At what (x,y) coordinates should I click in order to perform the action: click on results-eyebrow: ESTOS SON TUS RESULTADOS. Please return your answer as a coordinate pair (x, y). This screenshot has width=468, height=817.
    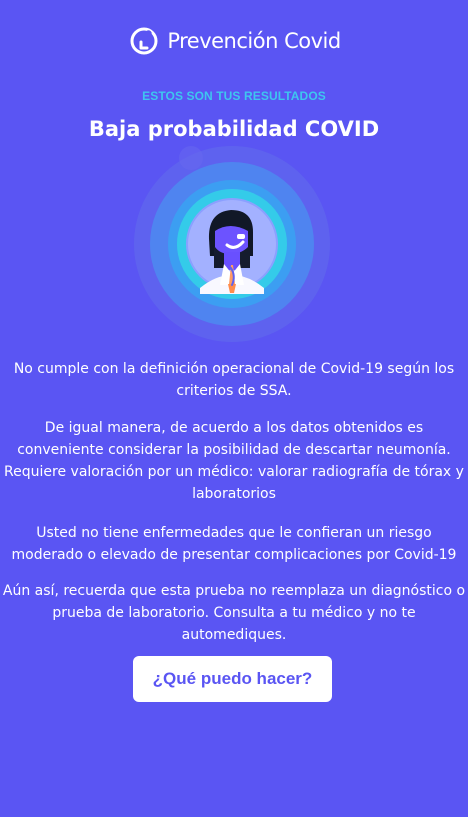
    Looking at the image, I should click on (234, 96).